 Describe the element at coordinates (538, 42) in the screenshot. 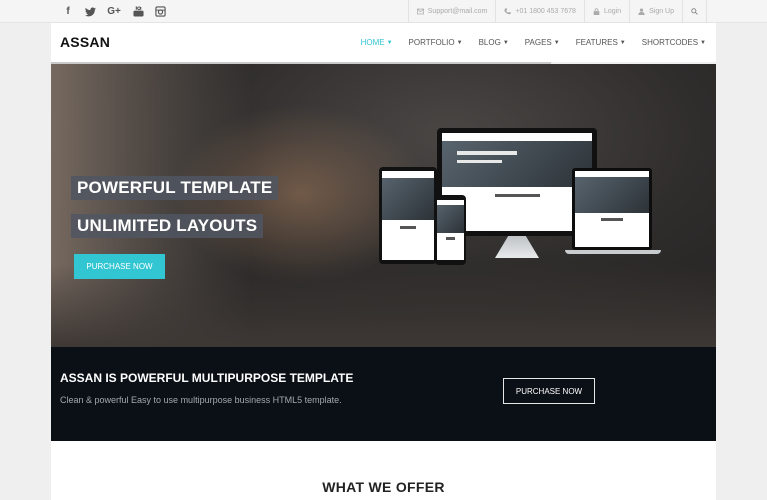

I see `nav-item-label: PAGES` at that location.